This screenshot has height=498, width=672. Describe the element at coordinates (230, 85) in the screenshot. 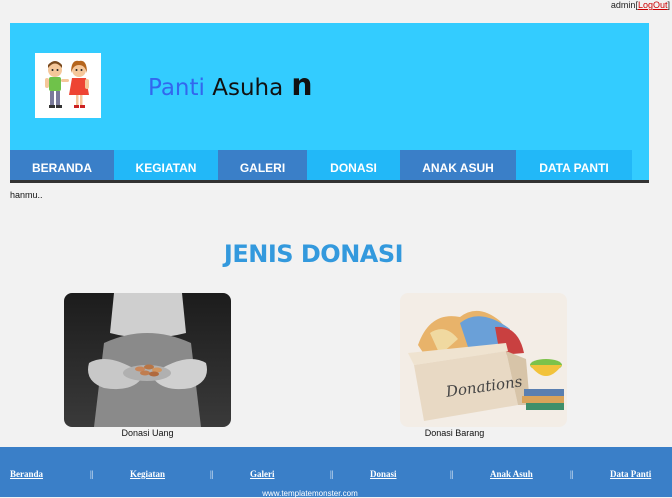

I see `site-title: Panti Asuha n` at that location.